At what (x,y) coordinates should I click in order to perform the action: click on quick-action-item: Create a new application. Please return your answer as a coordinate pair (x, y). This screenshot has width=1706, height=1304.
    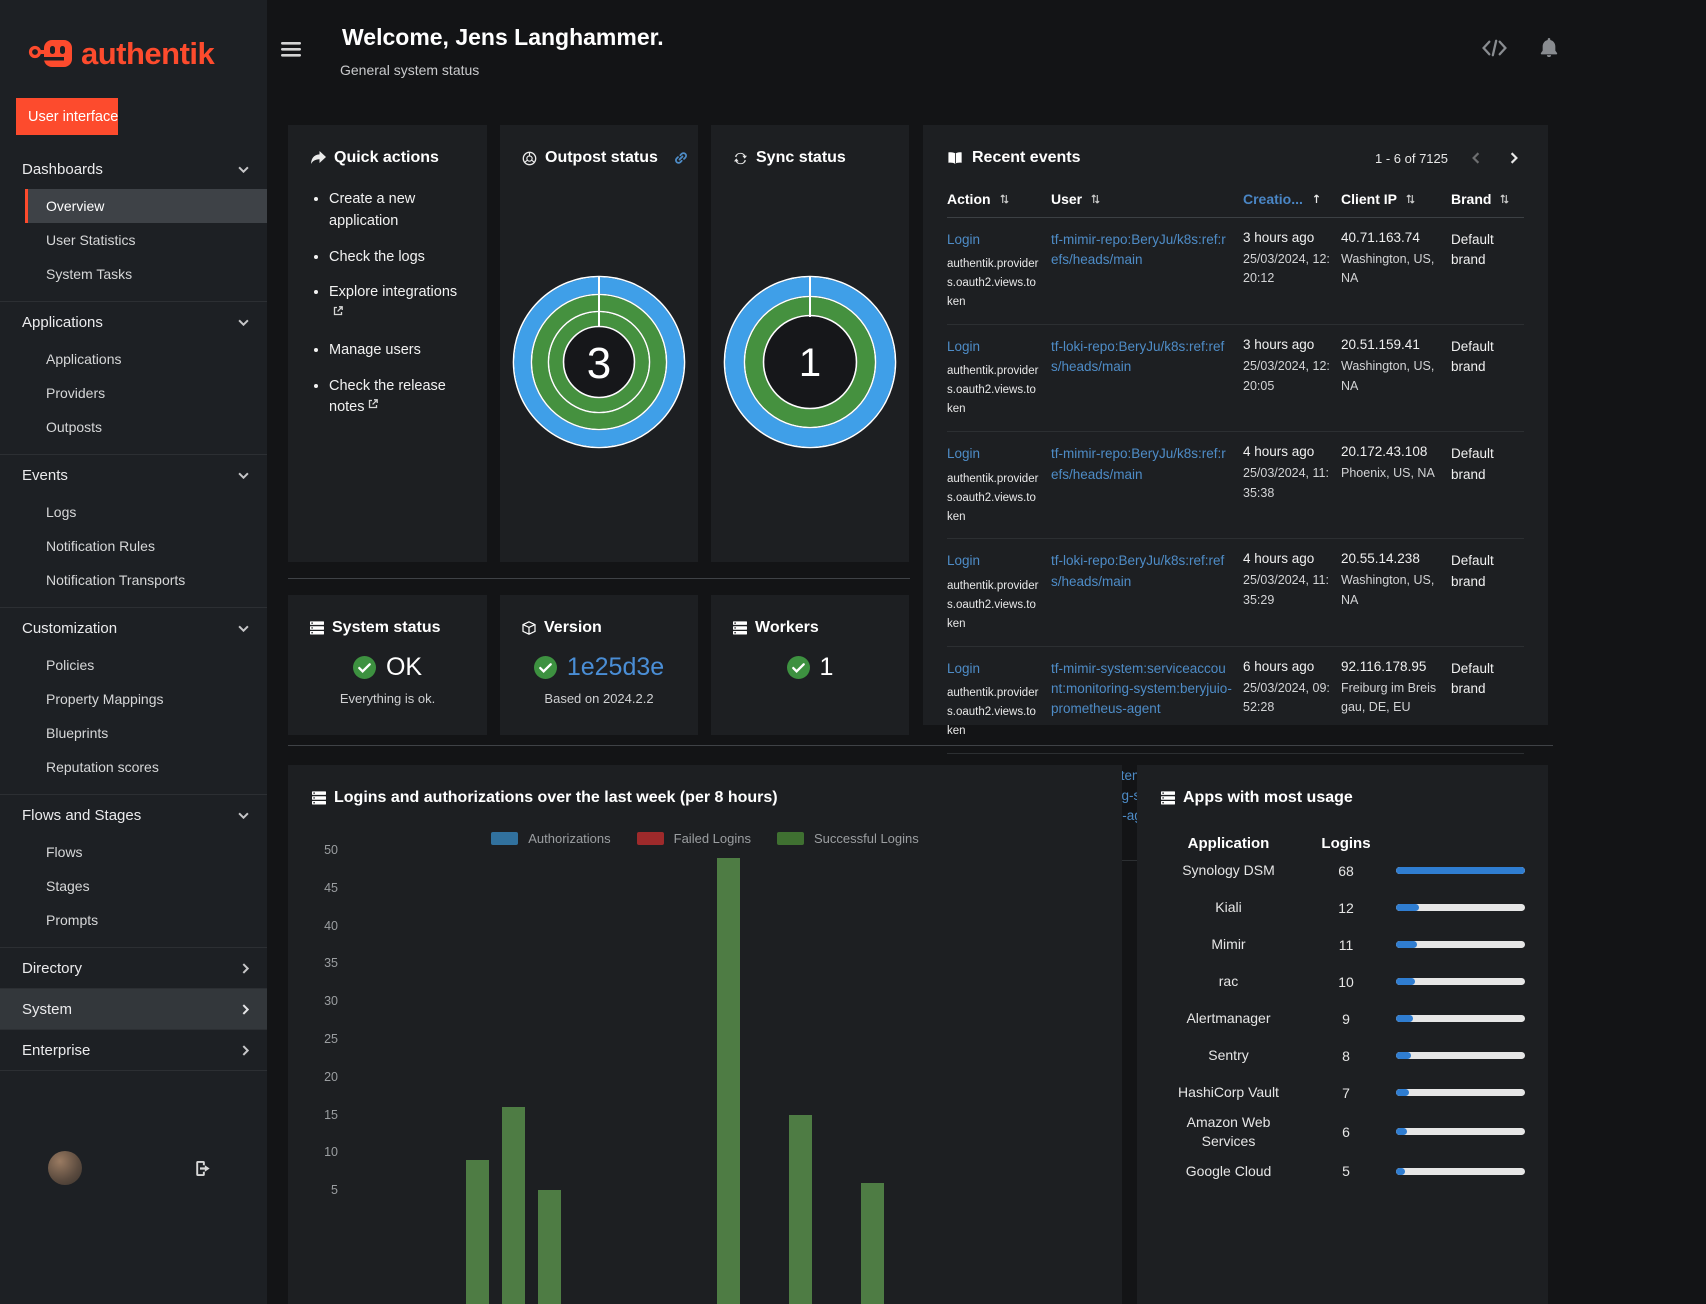
    Looking at the image, I should click on (397, 211).